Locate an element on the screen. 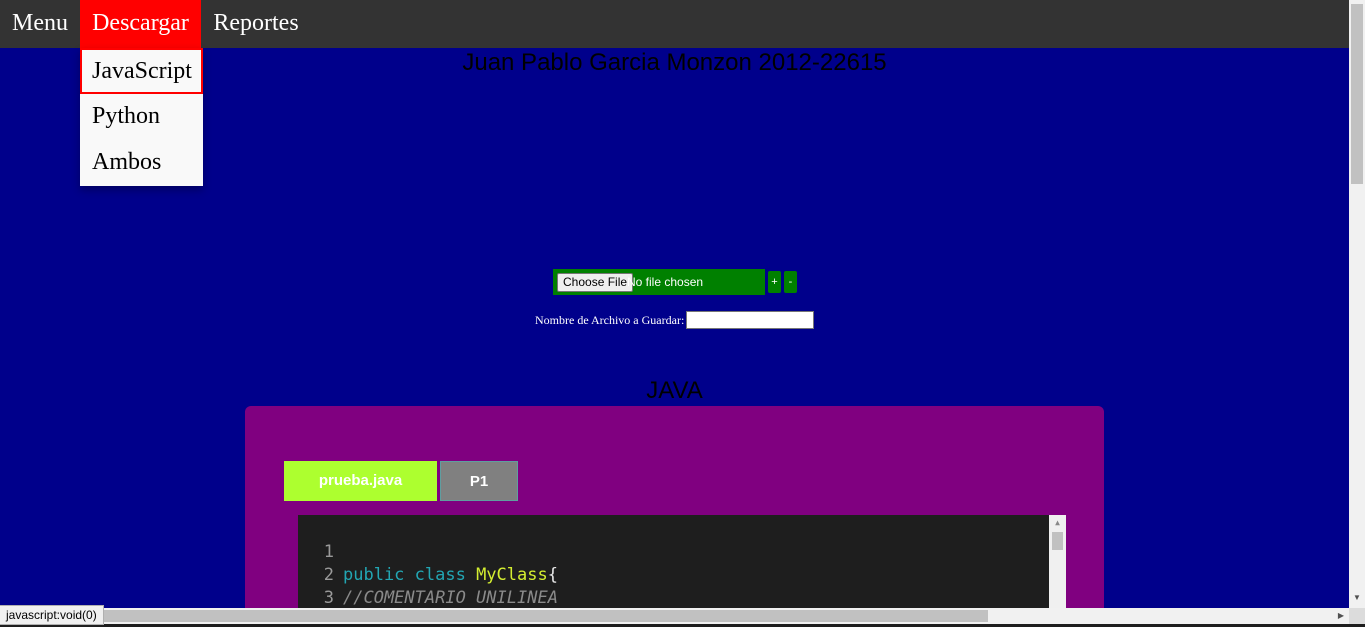  nav-descargar: Descargar is located at coordinates (140, 24).